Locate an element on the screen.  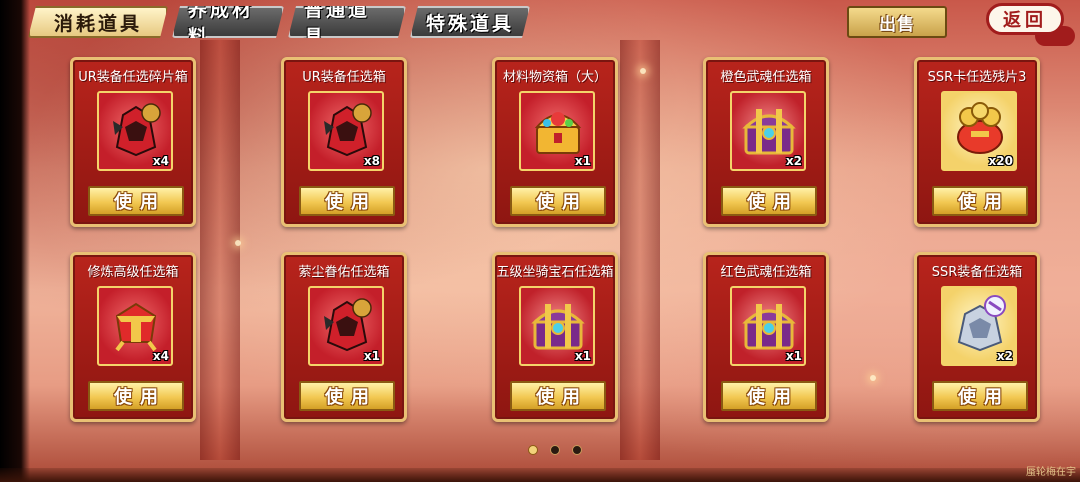
item-card: 修炼高级任选箱 x4 使用 is located at coordinates (133, 337).